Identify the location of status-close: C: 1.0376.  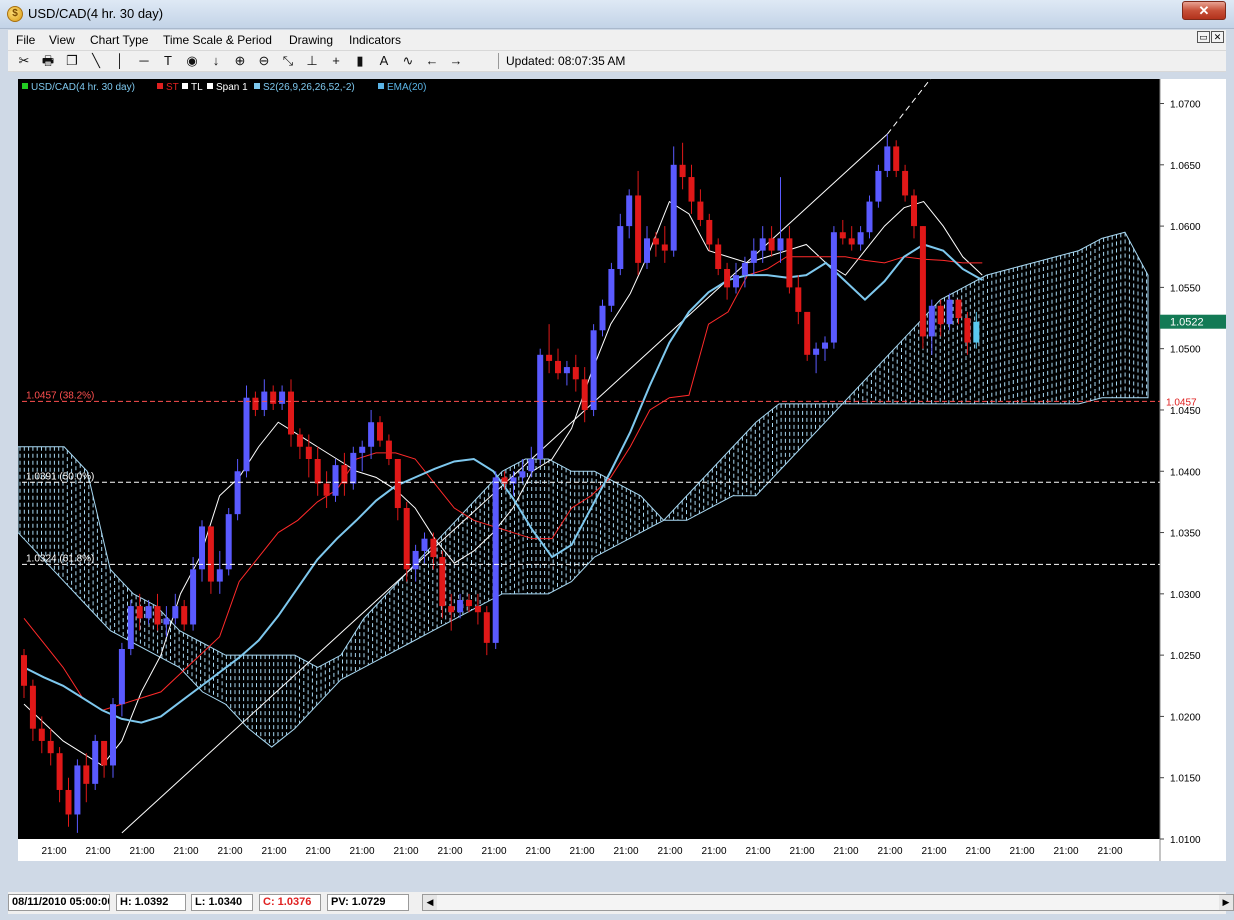
(290, 902).